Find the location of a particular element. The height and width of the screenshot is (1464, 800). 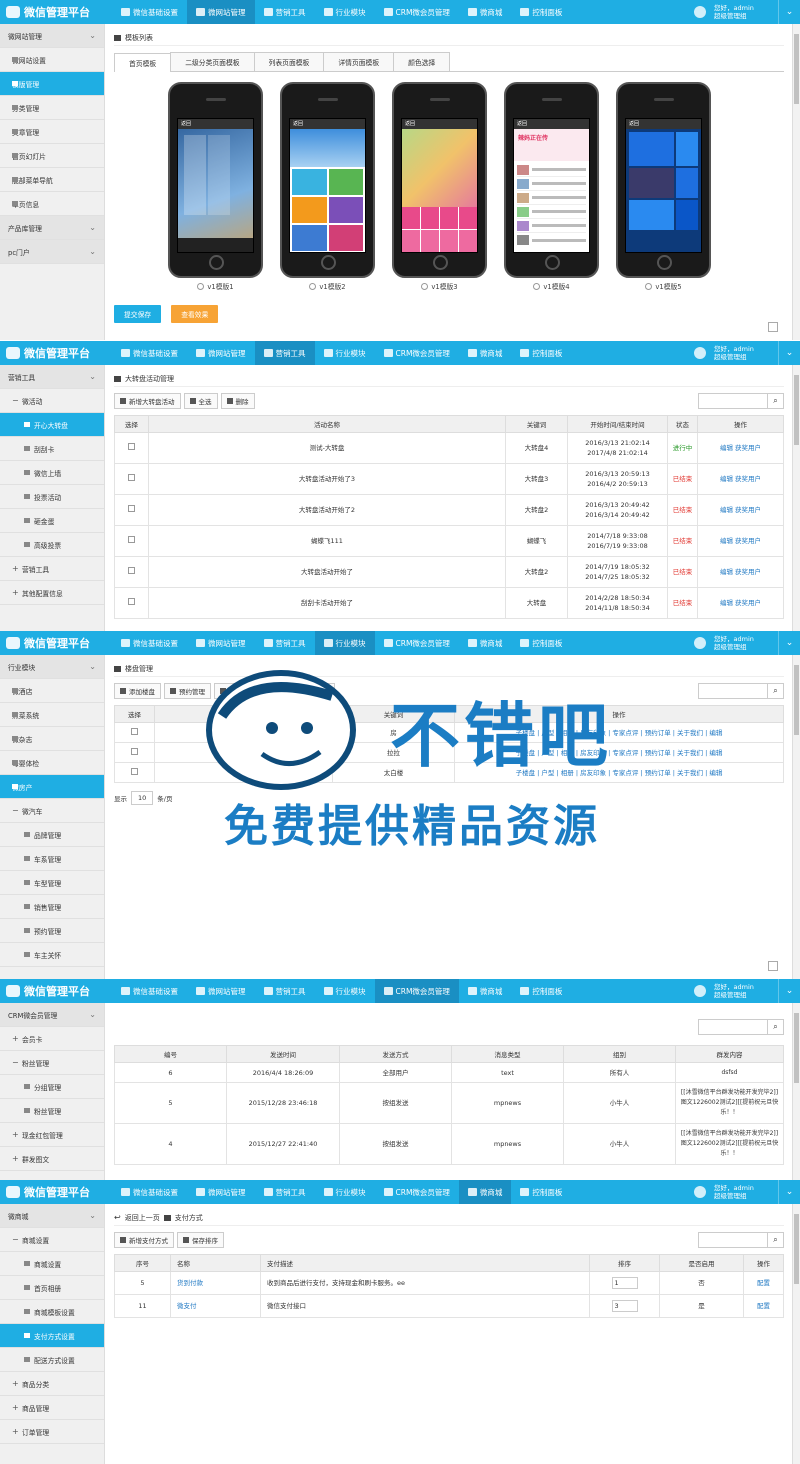

sidebar-item: − 微活动 is located at coordinates (52, 401).